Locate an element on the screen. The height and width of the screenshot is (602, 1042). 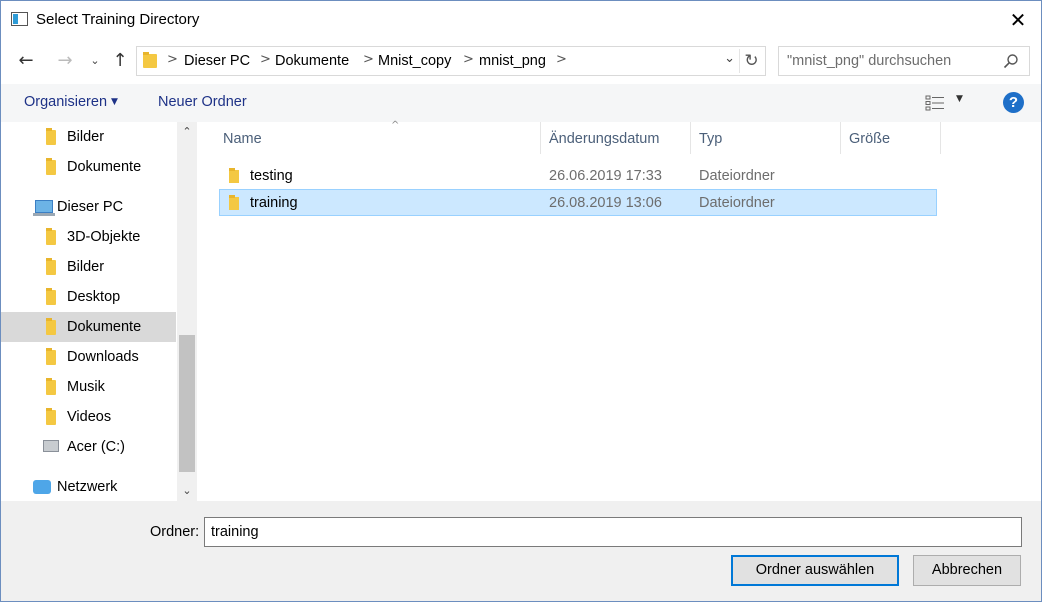
sidebar-item-dieser-pc: Dieser PC is located at coordinates (88, 207).